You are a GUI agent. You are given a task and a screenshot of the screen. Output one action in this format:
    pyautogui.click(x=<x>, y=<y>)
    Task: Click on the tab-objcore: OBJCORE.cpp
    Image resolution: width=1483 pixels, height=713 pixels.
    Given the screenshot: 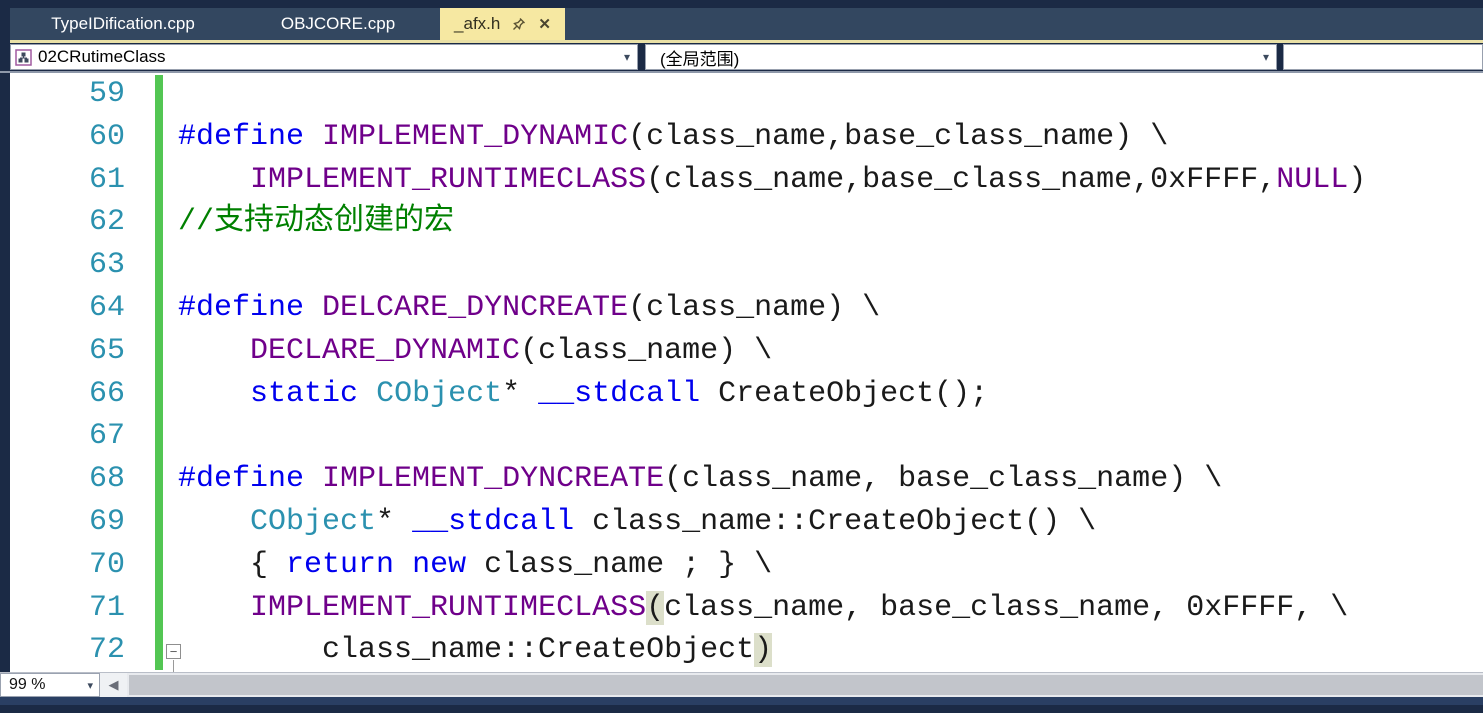 What is the action you would take?
    pyautogui.click(x=338, y=24)
    